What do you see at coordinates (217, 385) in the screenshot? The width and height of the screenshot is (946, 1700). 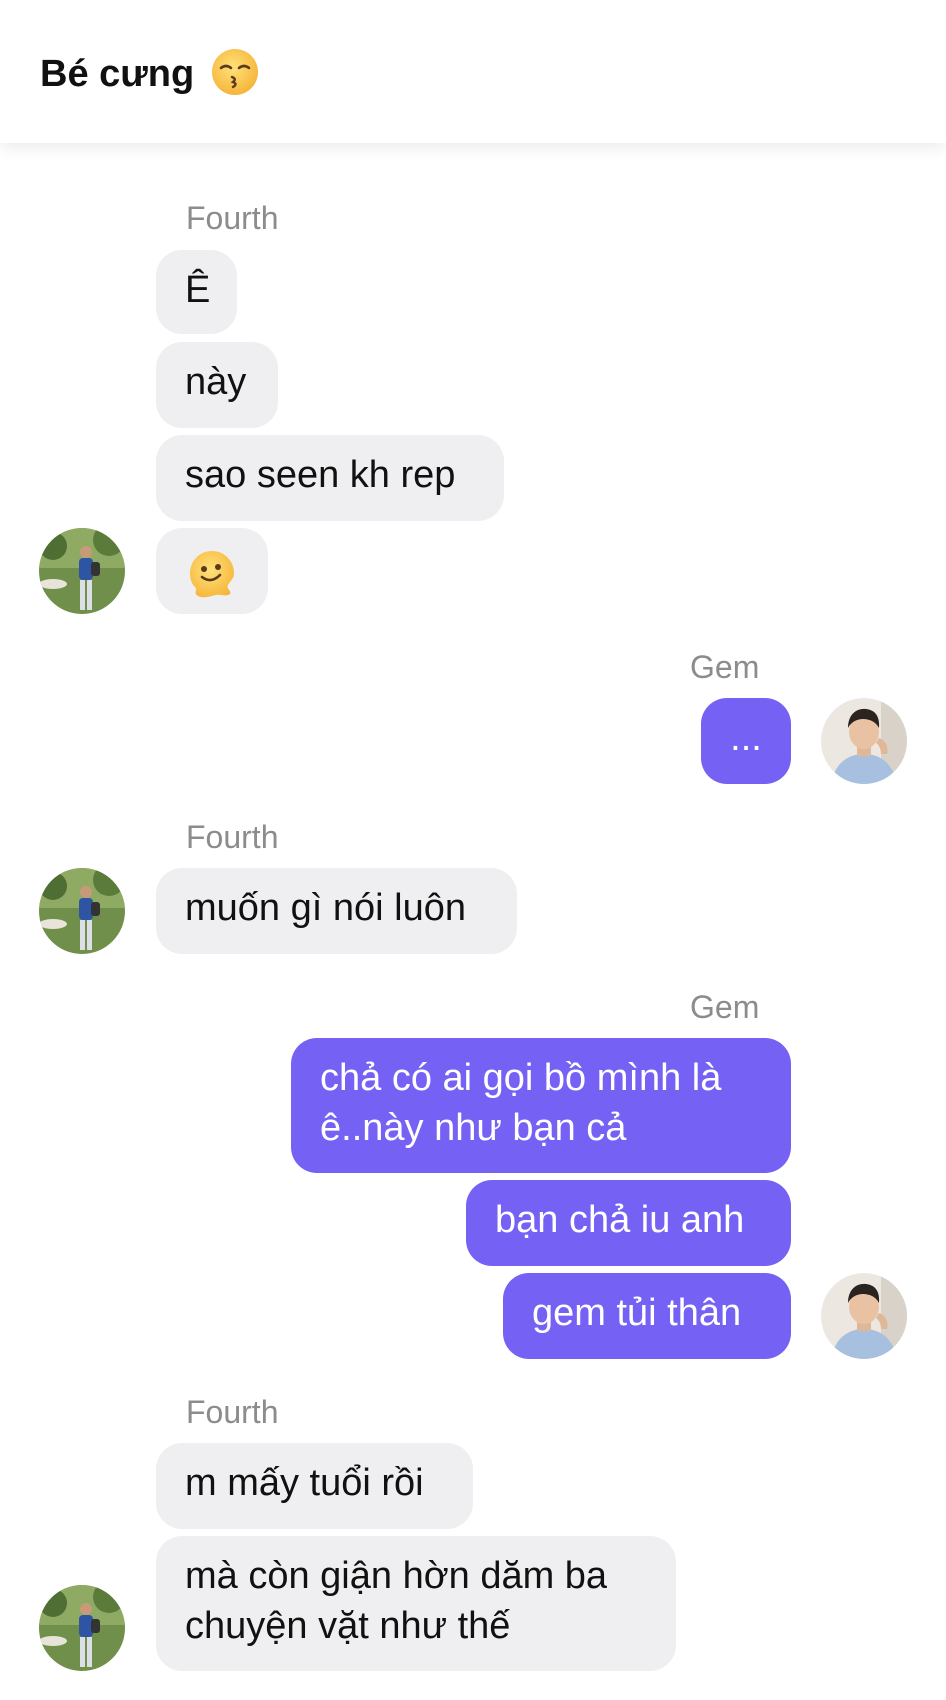 I see `message-bubble: này` at bounding box center [217, 385].